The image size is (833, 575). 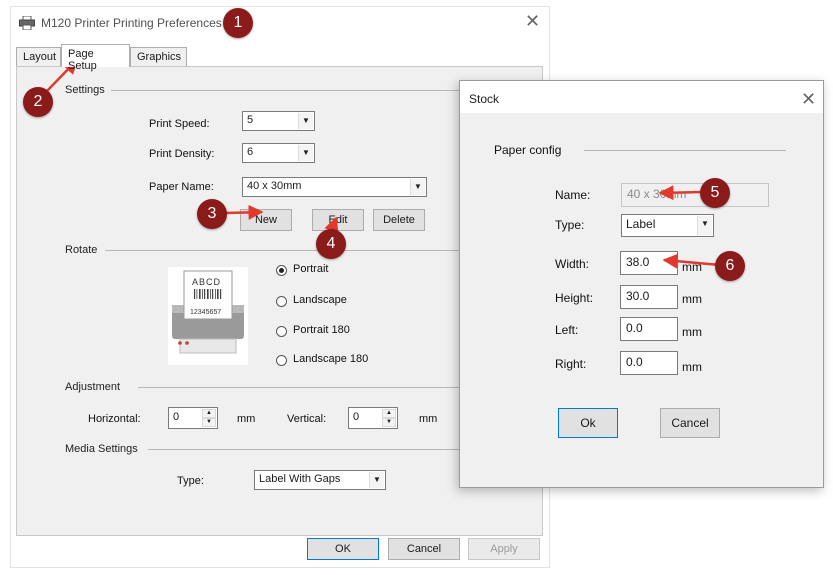 I want to click on printer-icon, so click(x=27, y=23).